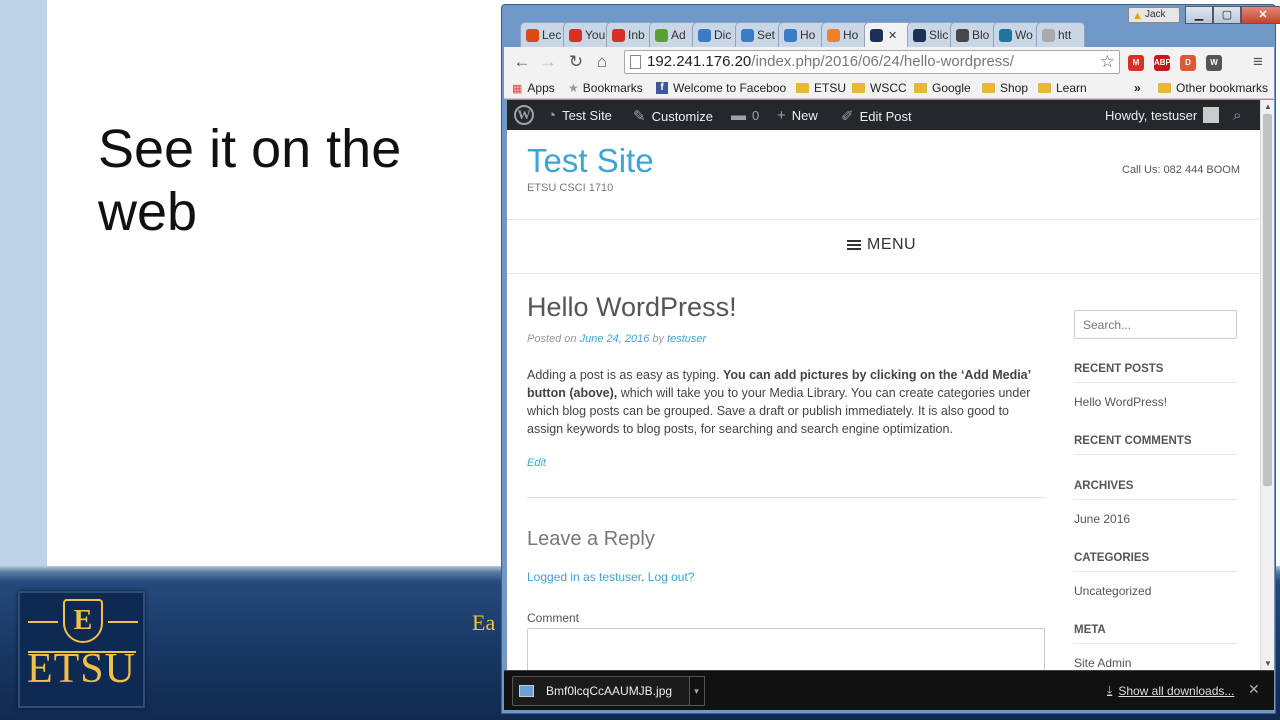 This screenshot has width=1280, height=720. I want to click on admin-account-menu: Howdy, testuser, so click(1162, 115).